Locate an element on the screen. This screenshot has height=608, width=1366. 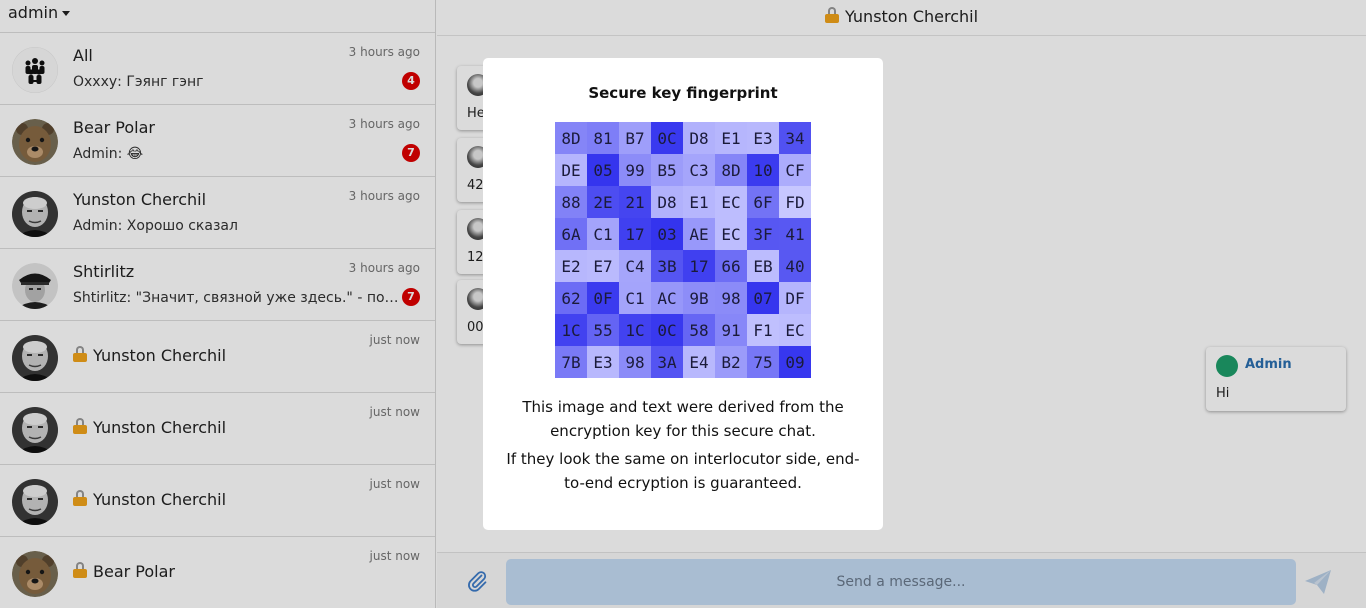
fingerprint-cell: 99 is located at coordinates (635, 170).